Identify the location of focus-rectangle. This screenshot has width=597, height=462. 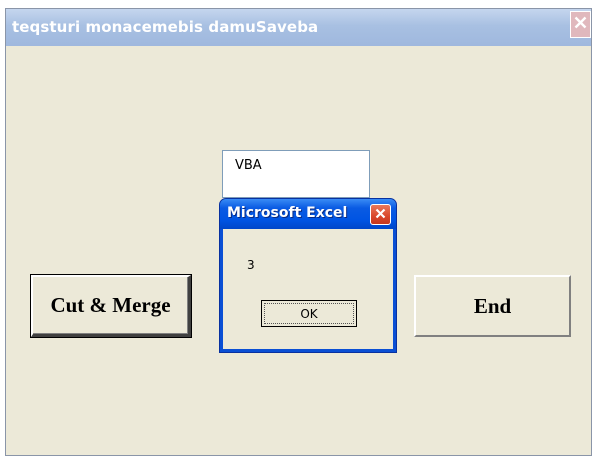
(309, 313).